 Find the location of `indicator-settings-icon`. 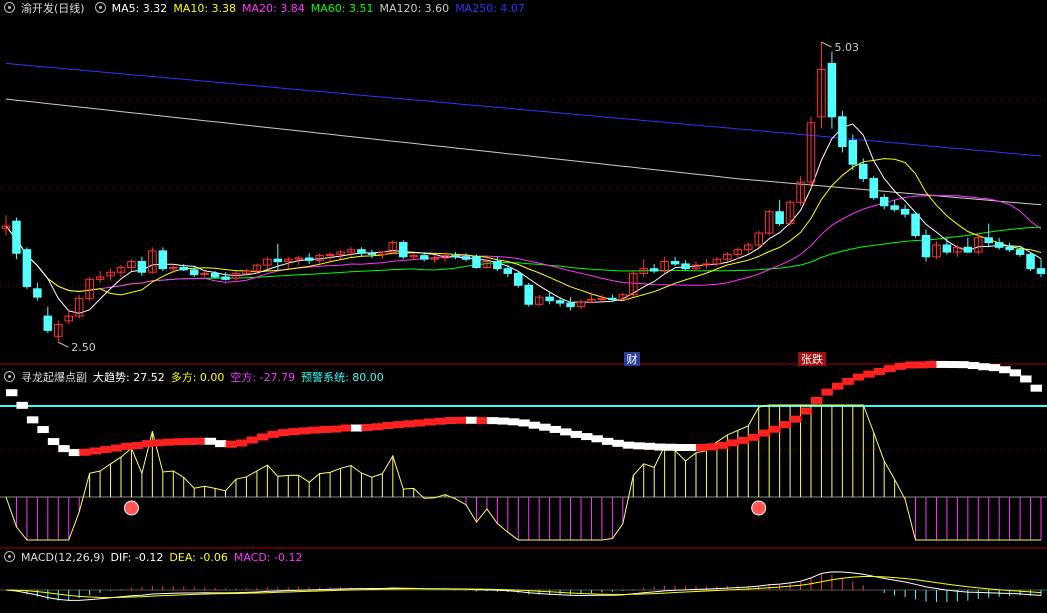

indicator-settings-icon is located at coordinates (100, 7).